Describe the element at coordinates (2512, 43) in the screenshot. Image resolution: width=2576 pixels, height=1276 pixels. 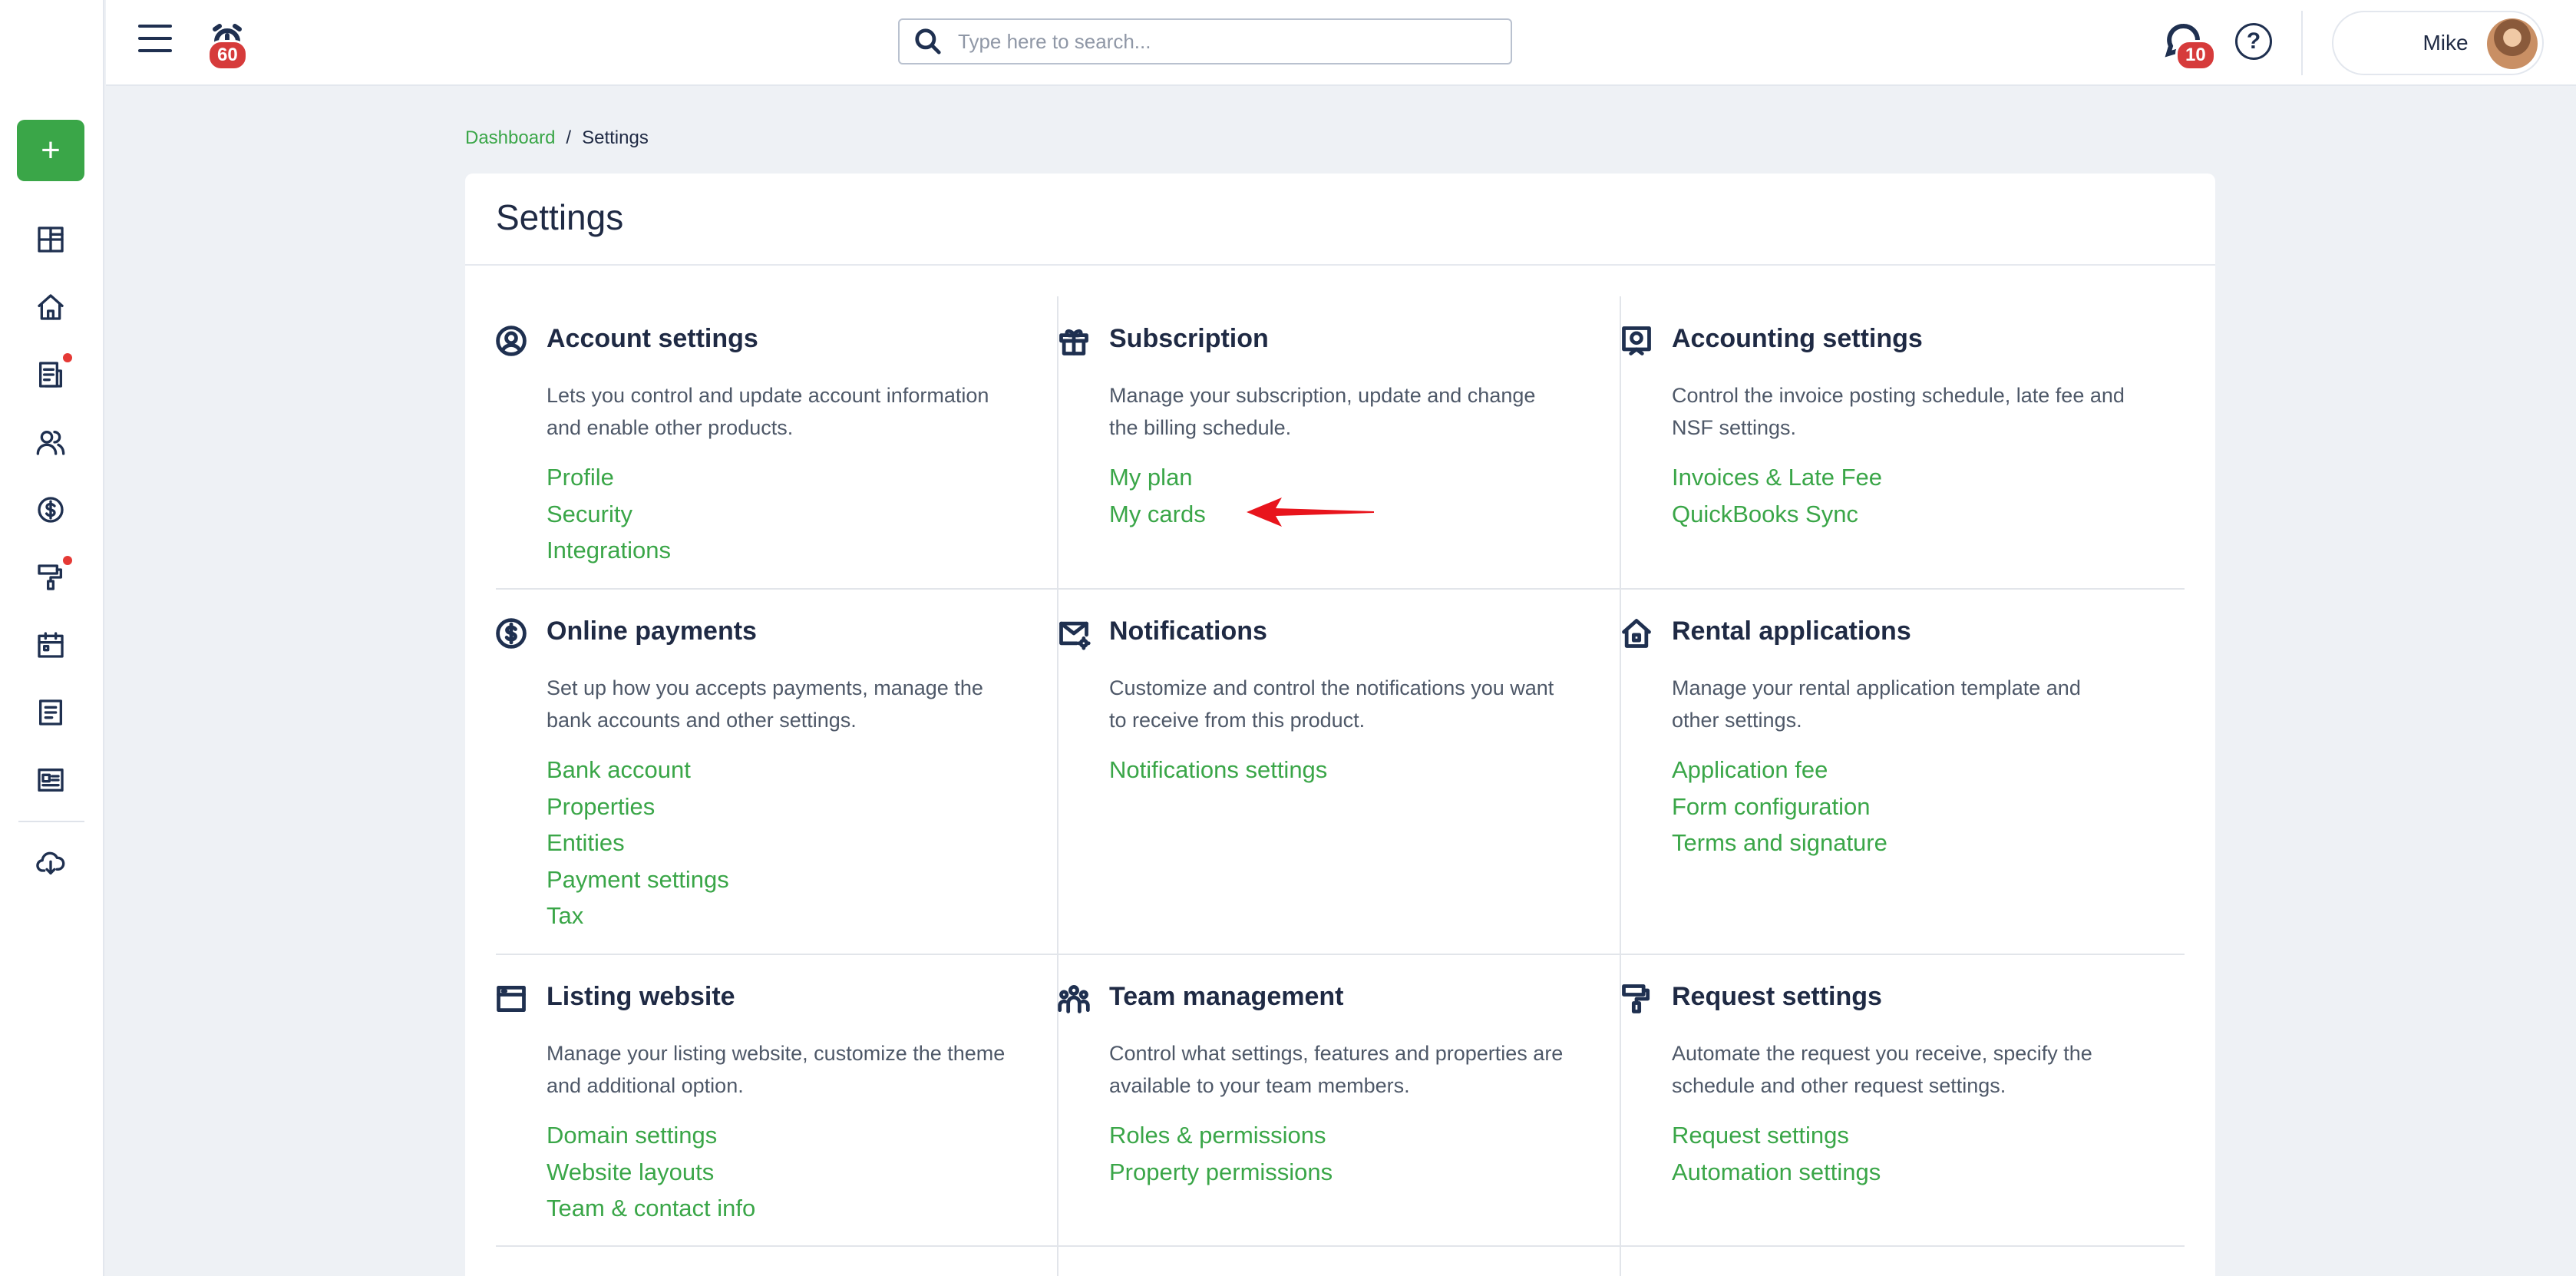
I see `avatar` at that location.